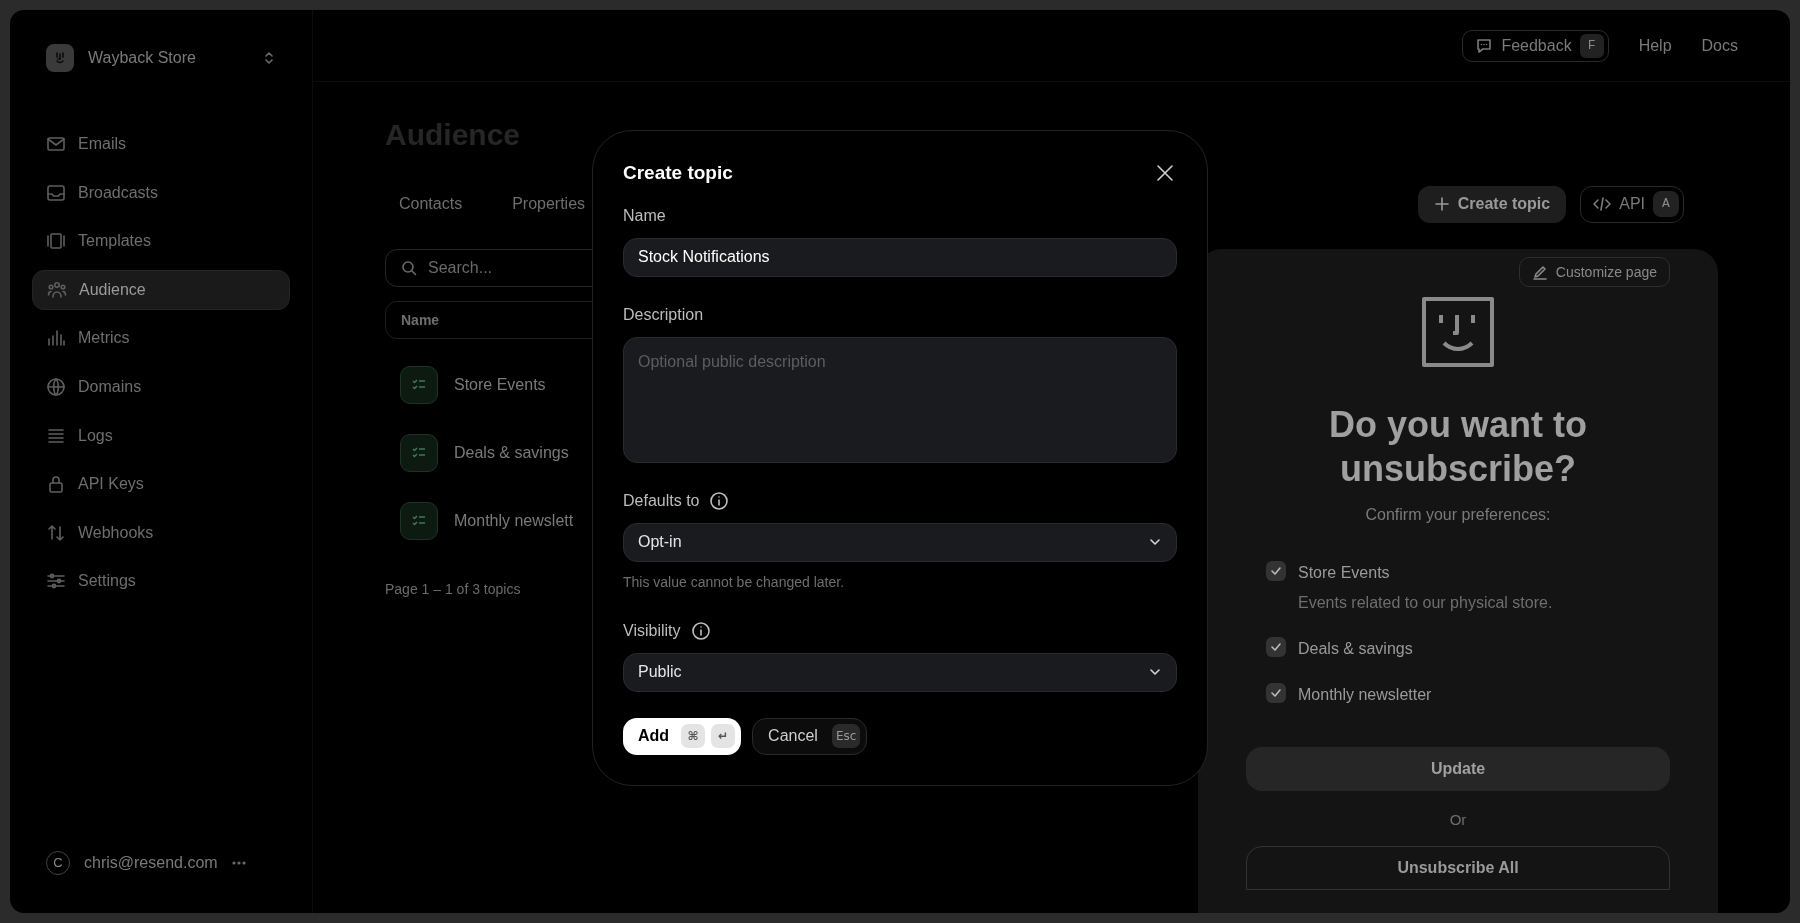 The width and height of the screenshot is (1800, 923). I want to click on bar-chart-icon, so click(56, 338).